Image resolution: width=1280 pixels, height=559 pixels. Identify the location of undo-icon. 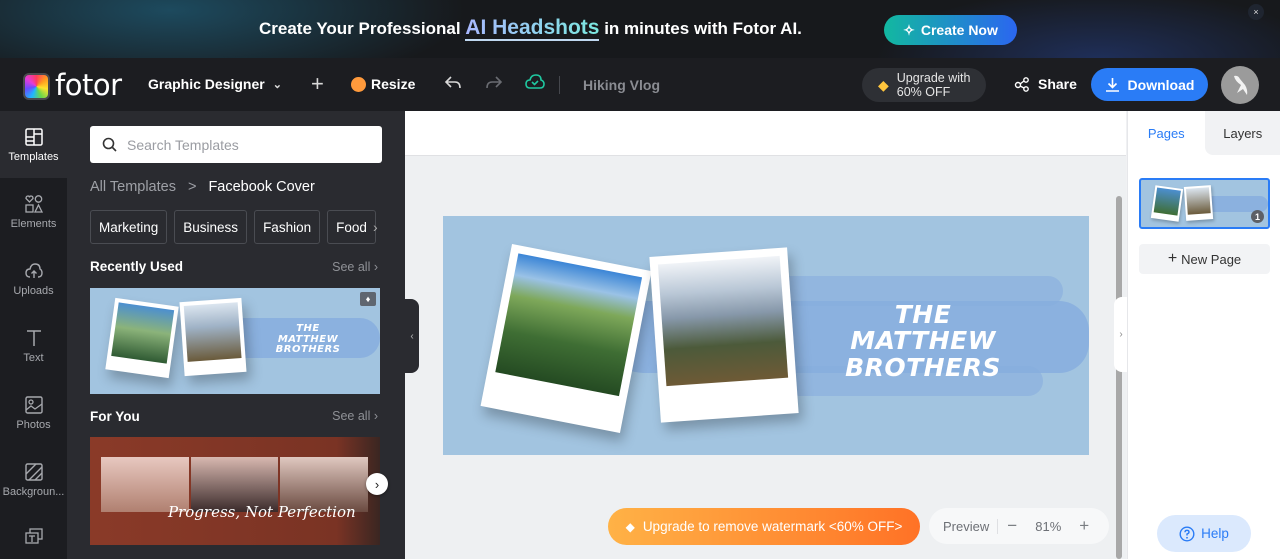
(453, 85).